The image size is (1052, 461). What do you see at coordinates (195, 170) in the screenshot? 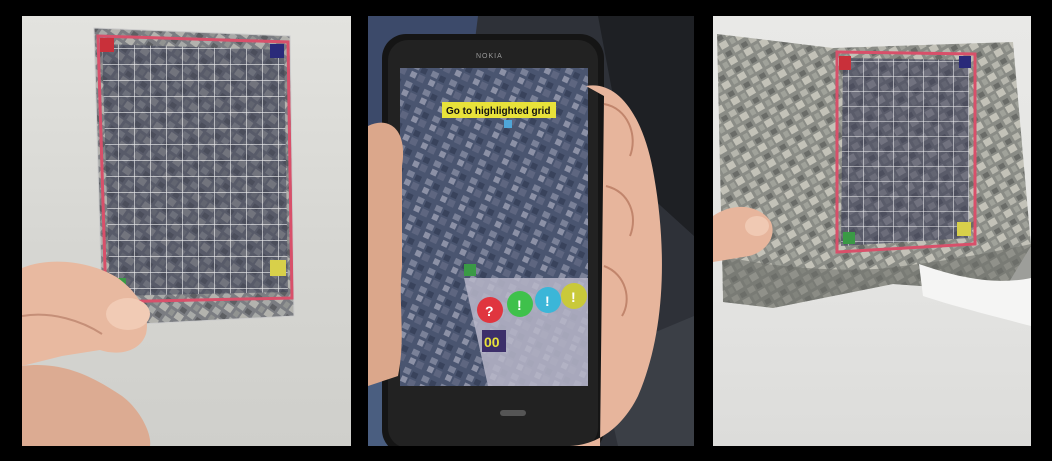
I see `ar-grid-overlay` at bounding box center [195, 170].